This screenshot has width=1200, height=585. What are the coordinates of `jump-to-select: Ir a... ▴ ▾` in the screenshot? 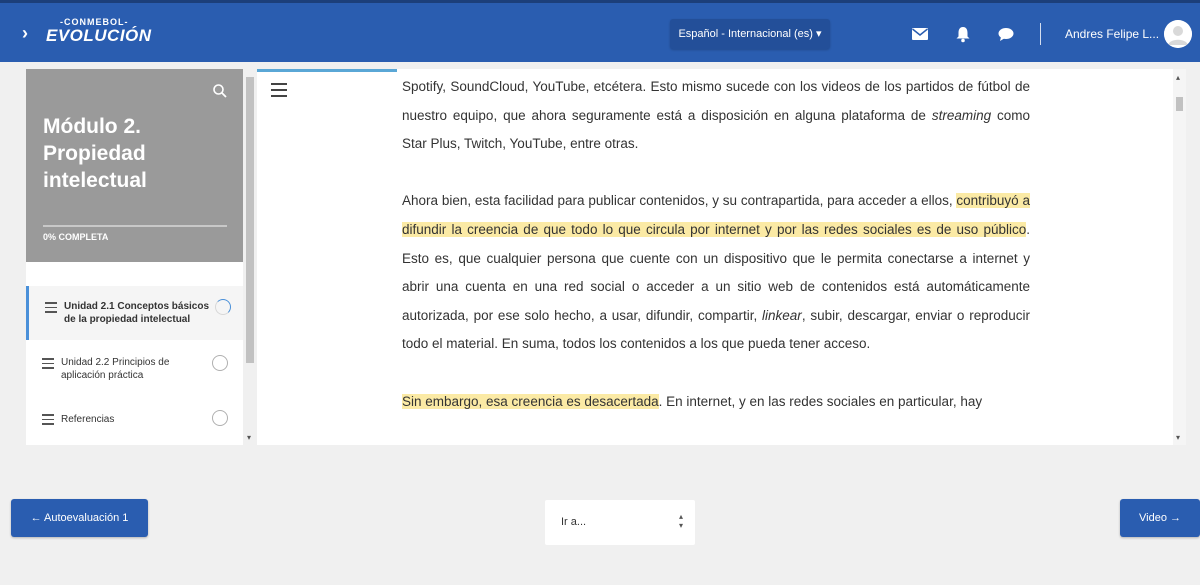 It's located at (620, 522).